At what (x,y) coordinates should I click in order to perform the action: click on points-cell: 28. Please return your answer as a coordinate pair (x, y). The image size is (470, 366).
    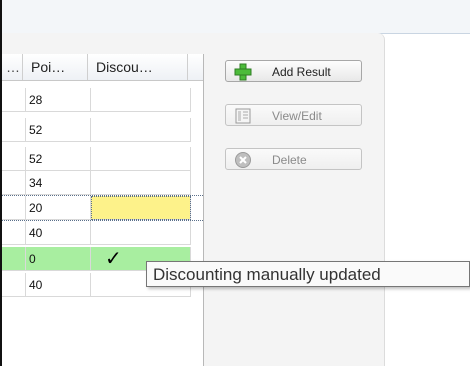
    Looking at the image, I should click on (58, 100).